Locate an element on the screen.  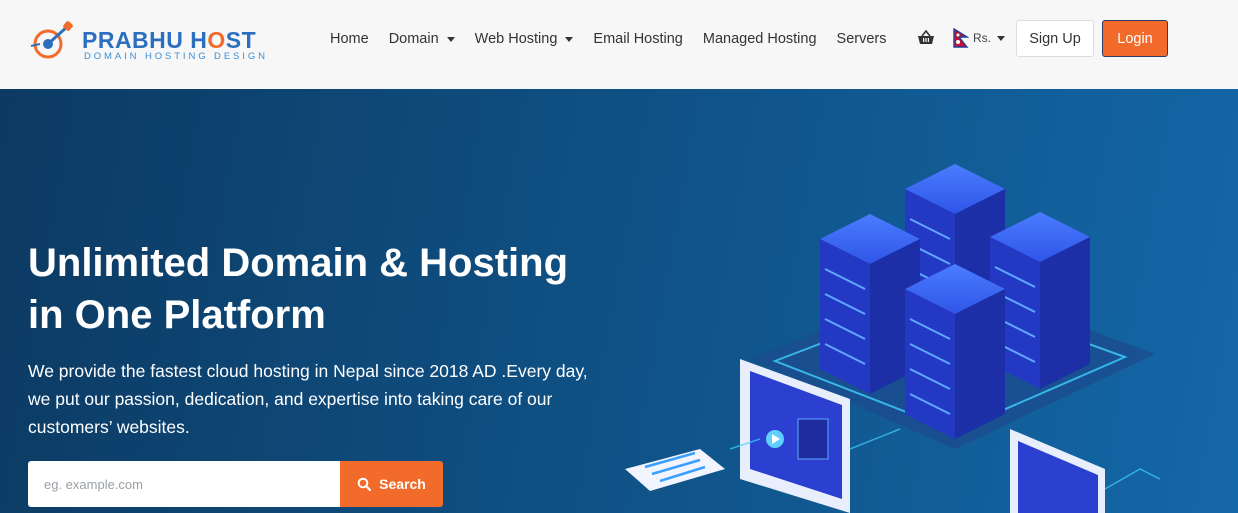
currency-selector: Rs. is located at coordinates (979, 38).